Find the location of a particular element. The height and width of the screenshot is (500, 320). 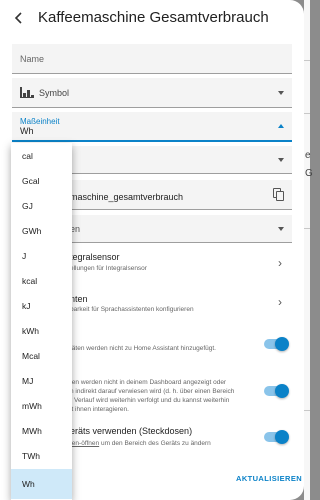

chevron-up-icon is located at coordinates (281, 126).